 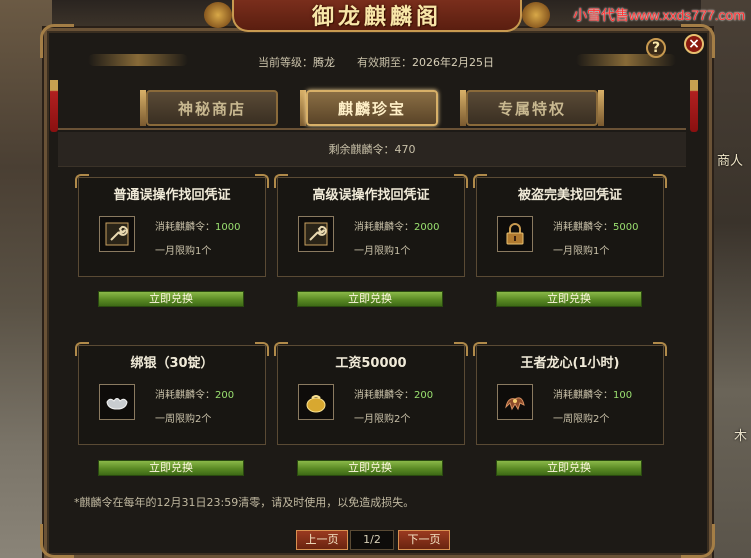 I want to click on item-cost-value: 5000, so click(x=626, y=227).